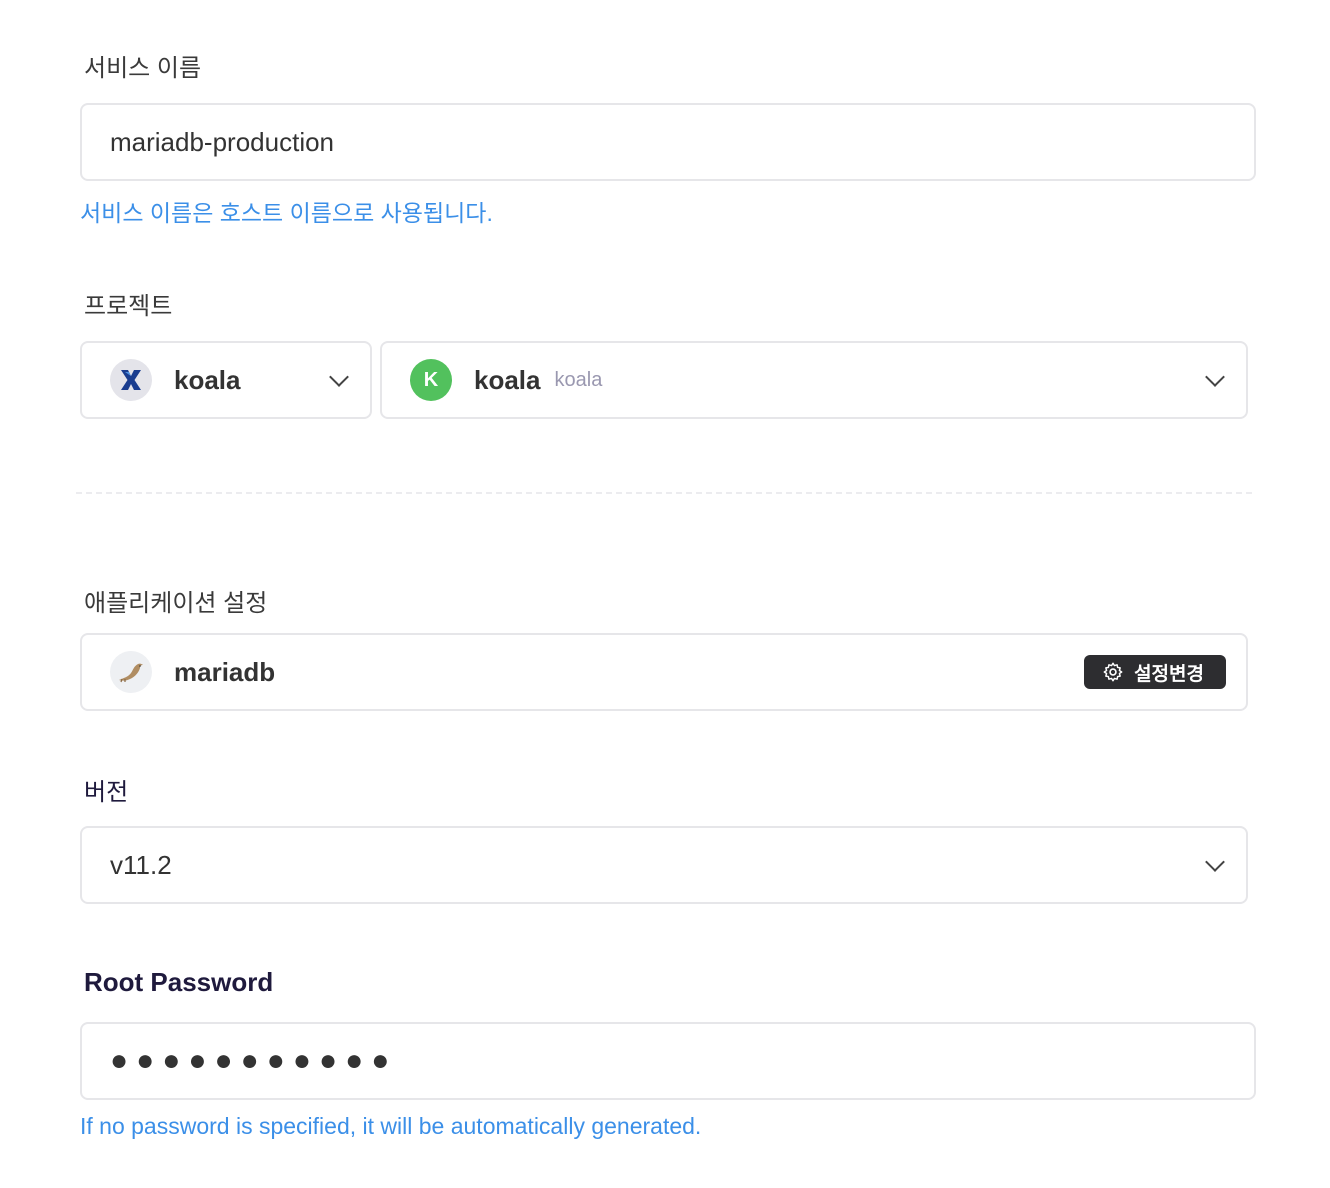 This screenshot has width=1330, height=1188. What do you see at coordinates (664, 865) in the screenshot?
I see `version-select: v11.2` at bounding box center [664, 865].